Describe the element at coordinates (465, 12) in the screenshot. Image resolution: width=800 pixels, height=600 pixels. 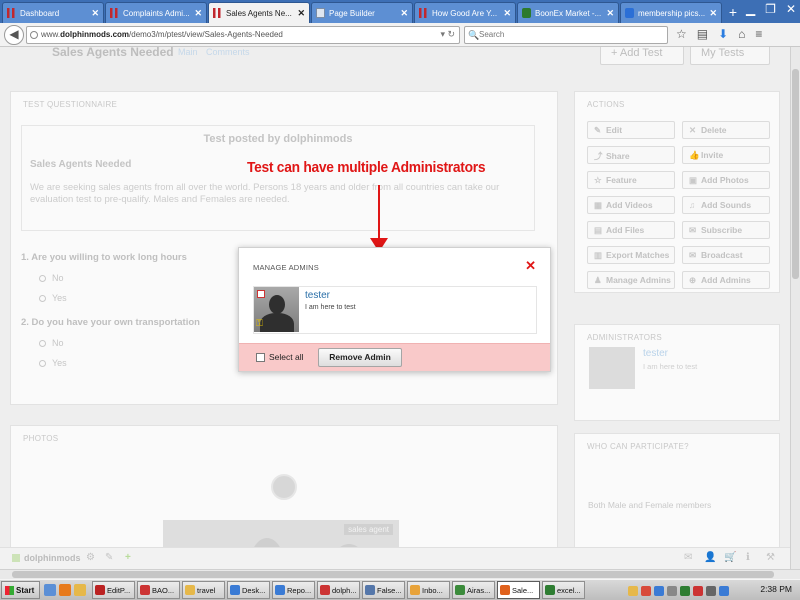
I see `tab-how-good: How Good Are Y... ✕` at that location.